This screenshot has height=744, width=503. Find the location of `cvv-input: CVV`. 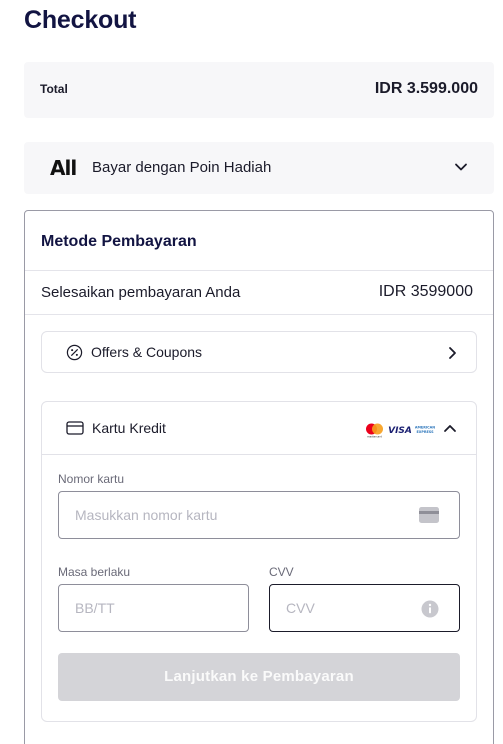

cvv-input: CVV is located at coordinates (364, 608).